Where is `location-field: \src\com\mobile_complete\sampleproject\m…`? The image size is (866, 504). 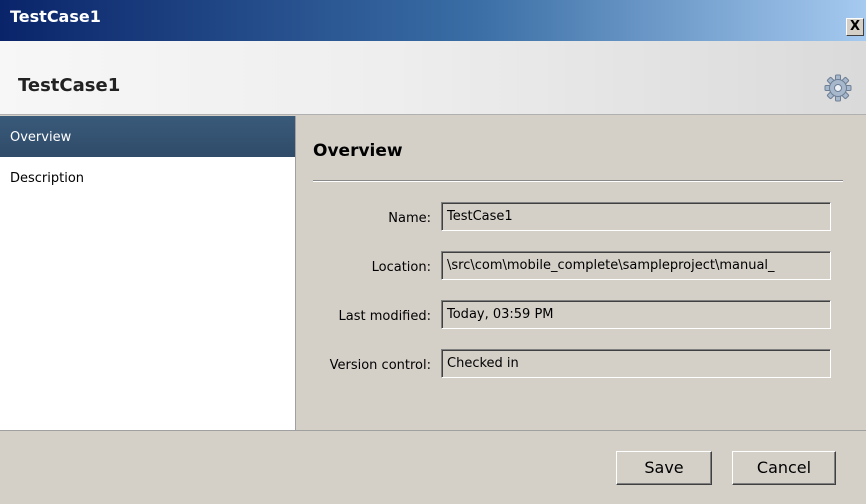
location-field: \src\com\mobile_complete\sampleproject\m… is located at coordinates (636, 265).